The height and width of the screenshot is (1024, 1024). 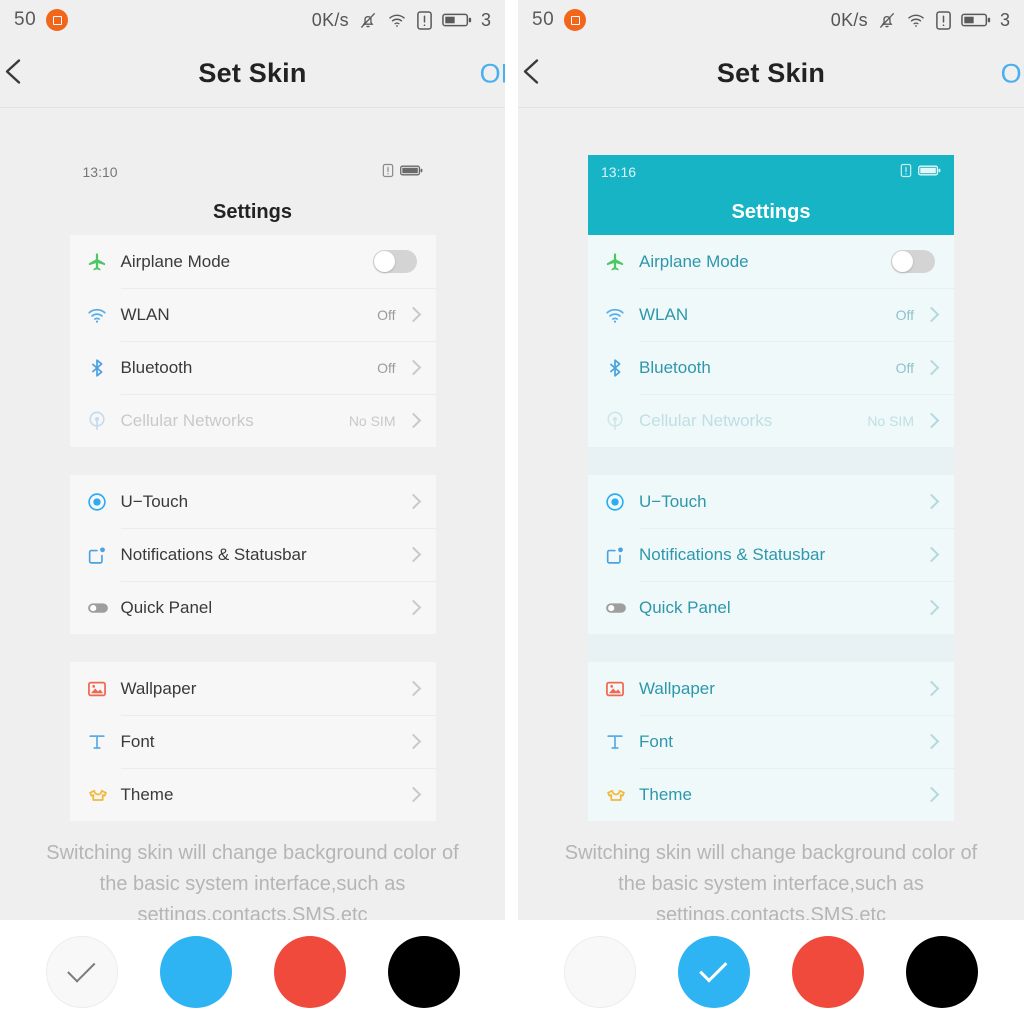 What do you see at coordinates (187, 420) in the screenshot?
I see `settings-row-label: Cellular Networks` at bounding box center [187, 420].